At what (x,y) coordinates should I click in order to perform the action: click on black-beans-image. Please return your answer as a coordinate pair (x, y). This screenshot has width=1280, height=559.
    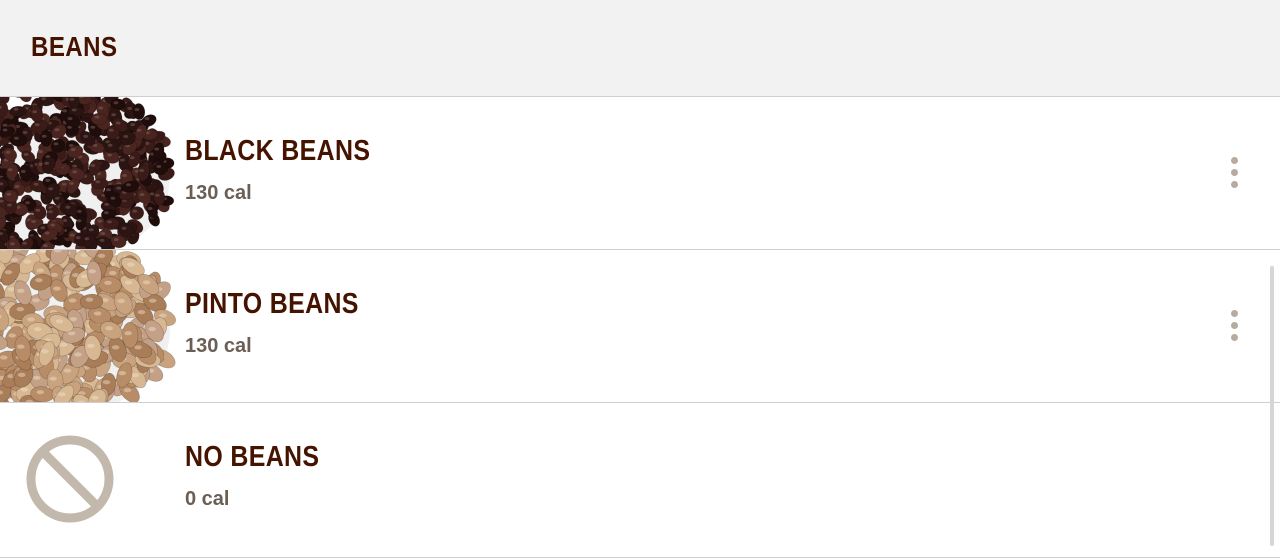
    Looking at the image, I should click on (90, 173).